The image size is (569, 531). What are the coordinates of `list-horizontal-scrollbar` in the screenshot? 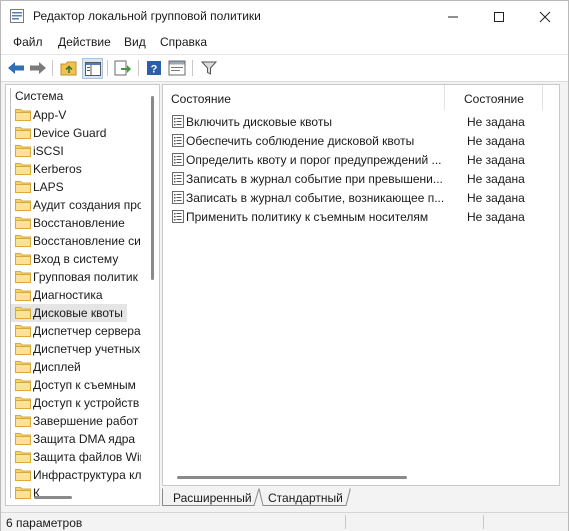 It's located at (361, 477).